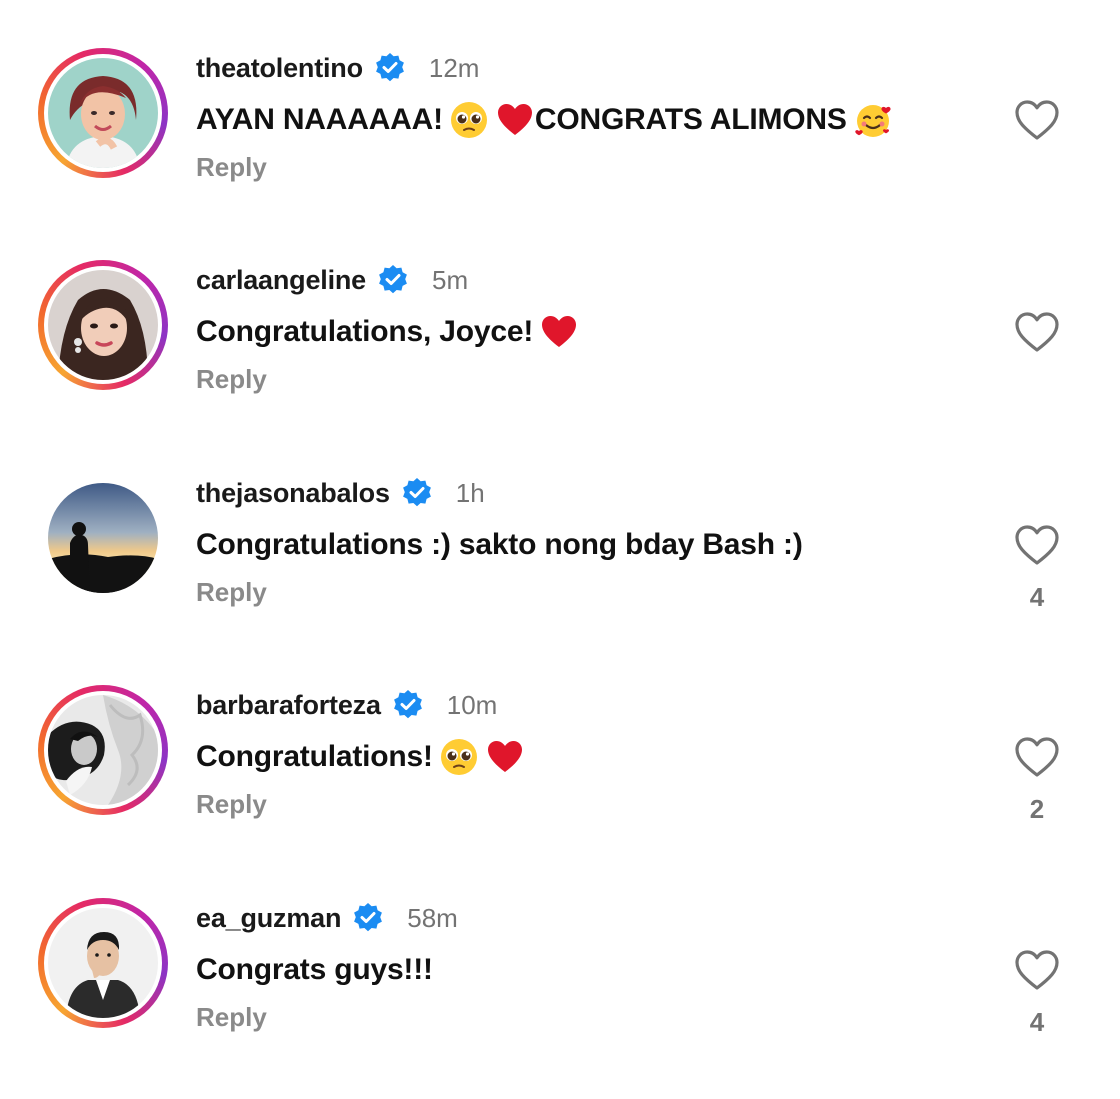  Describe the element at coordinates (873, 120) in the screenshot. I see `smiling-face-with-hearts-emoji-icon` at that location.